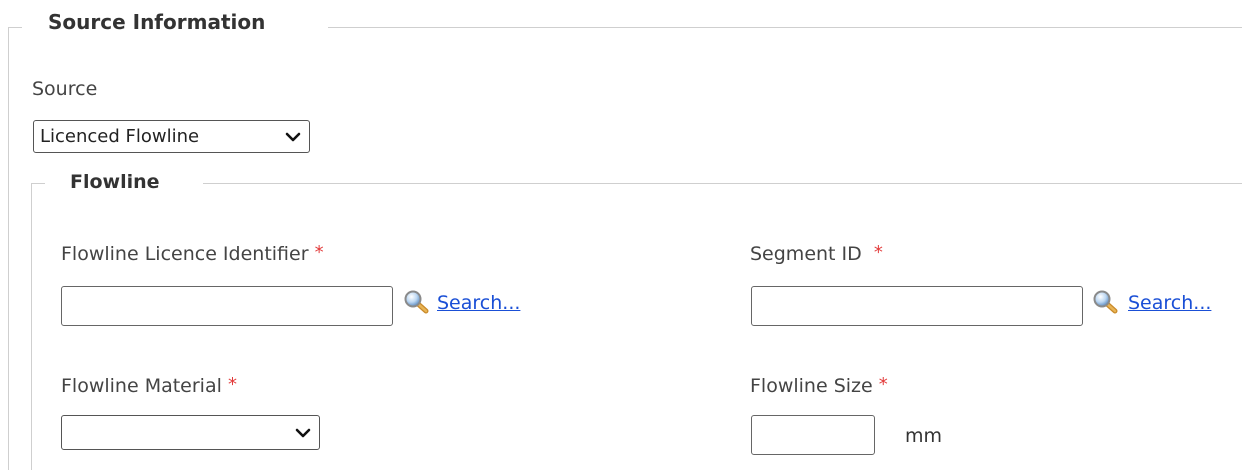 This screenshot has height=470, width=1242. I want to click on segment-id-label-row: Segment ID *, so click(816, 253).